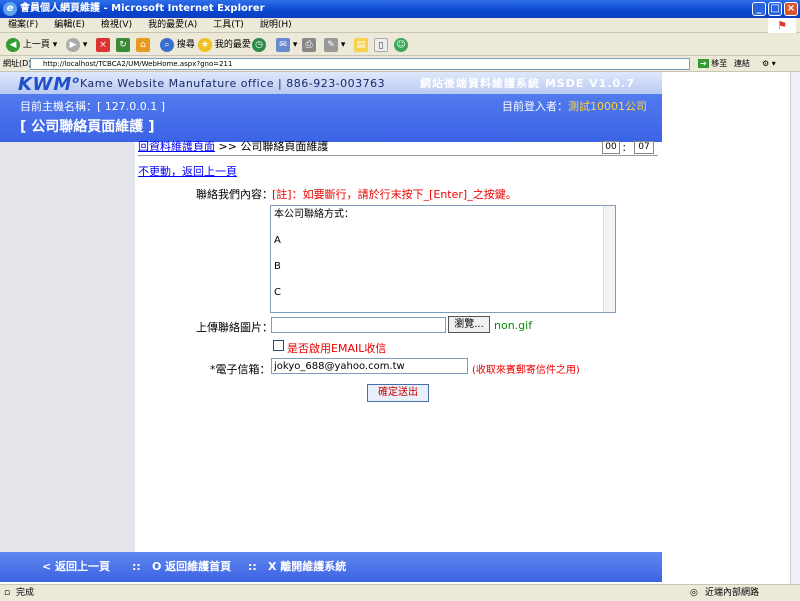  What do you see at coordinates (276, 25) in the screenshot?
I see `menu-help: 說明(H)` at bounding box center [276, 25].